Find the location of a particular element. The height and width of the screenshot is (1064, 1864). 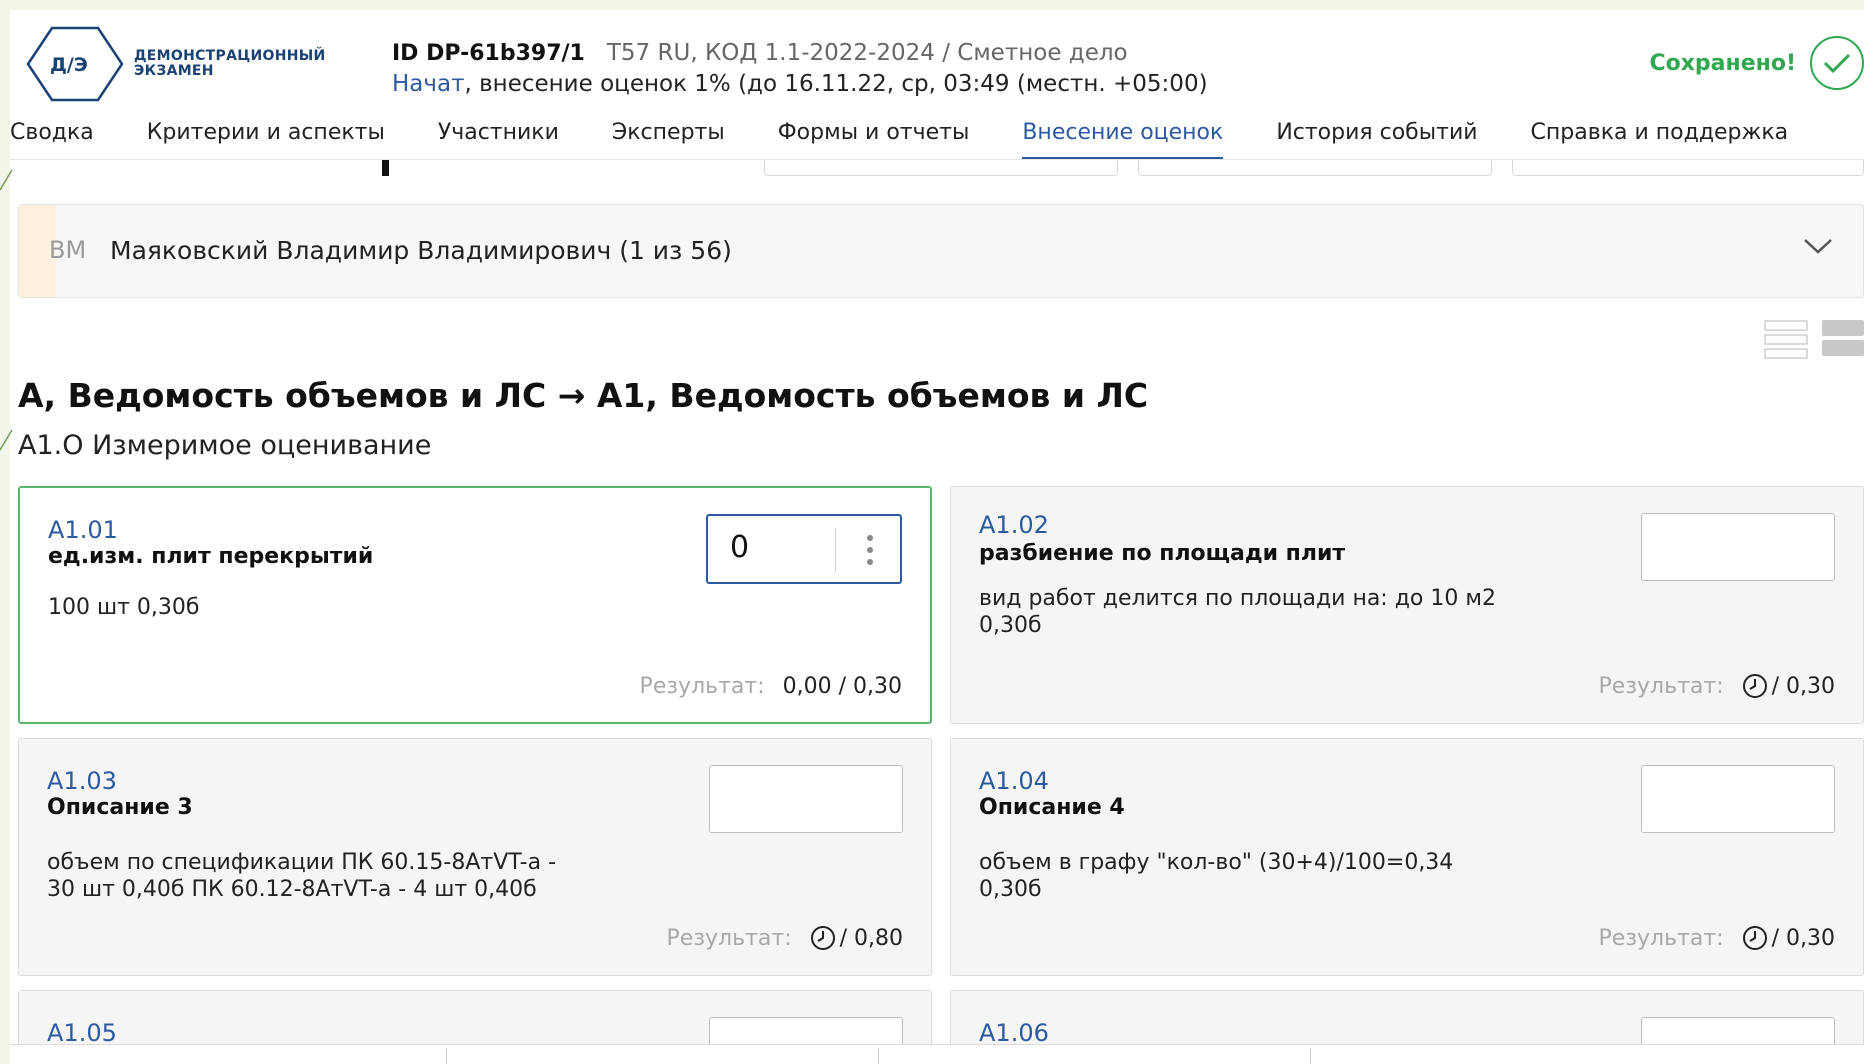

tab-experts: Эксперты is located at coordinates (668, 134).